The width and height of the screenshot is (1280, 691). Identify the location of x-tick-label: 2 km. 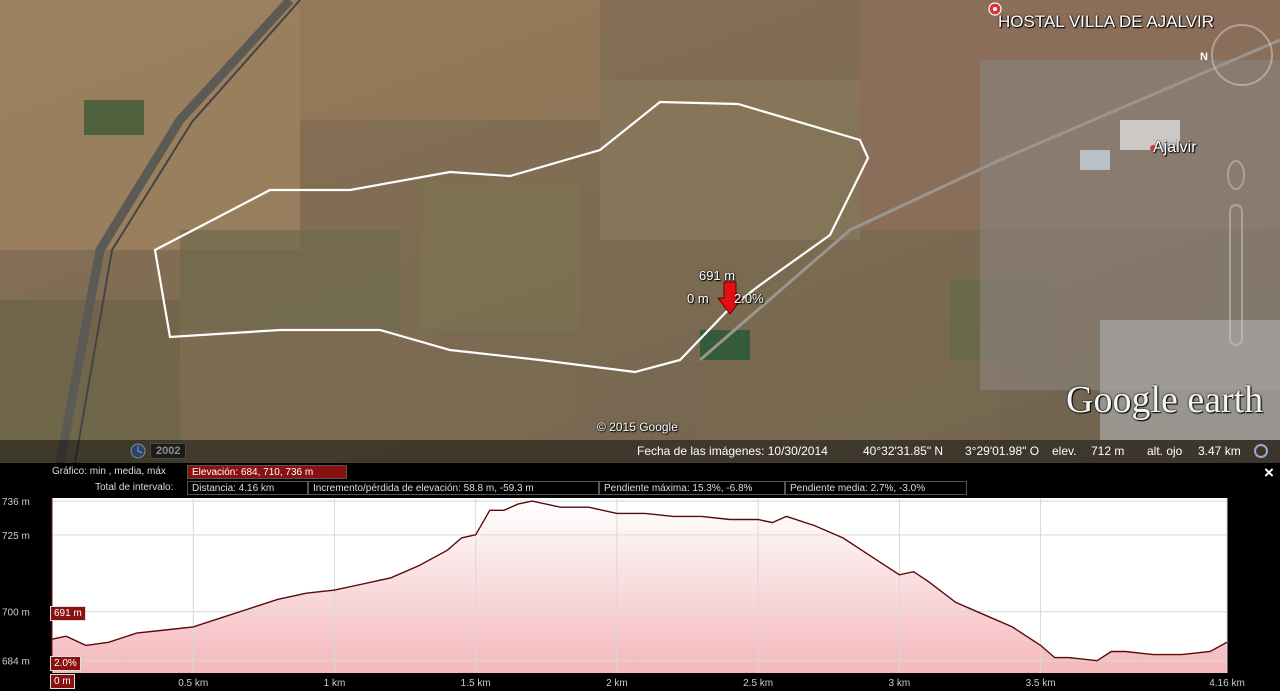
(617, 683).